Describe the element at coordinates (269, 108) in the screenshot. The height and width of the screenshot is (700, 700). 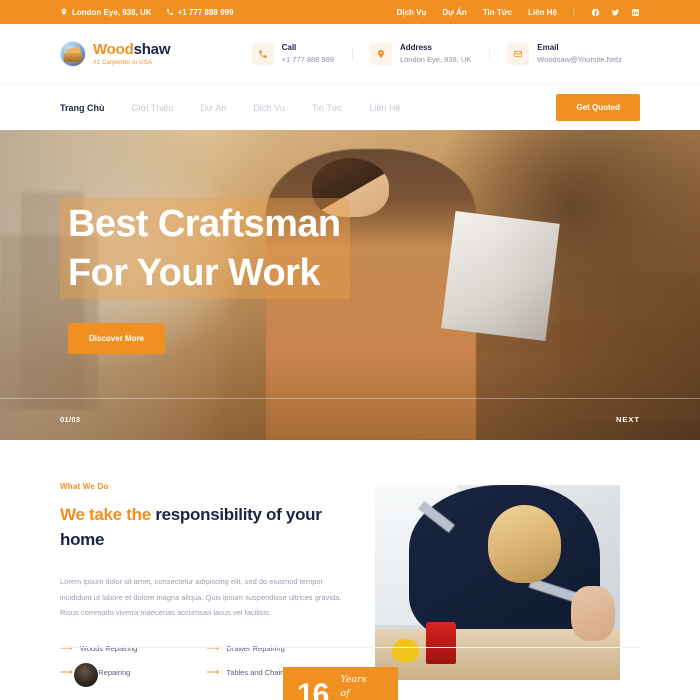
I see `nav-item-services: Dịch Vụ` at that location.